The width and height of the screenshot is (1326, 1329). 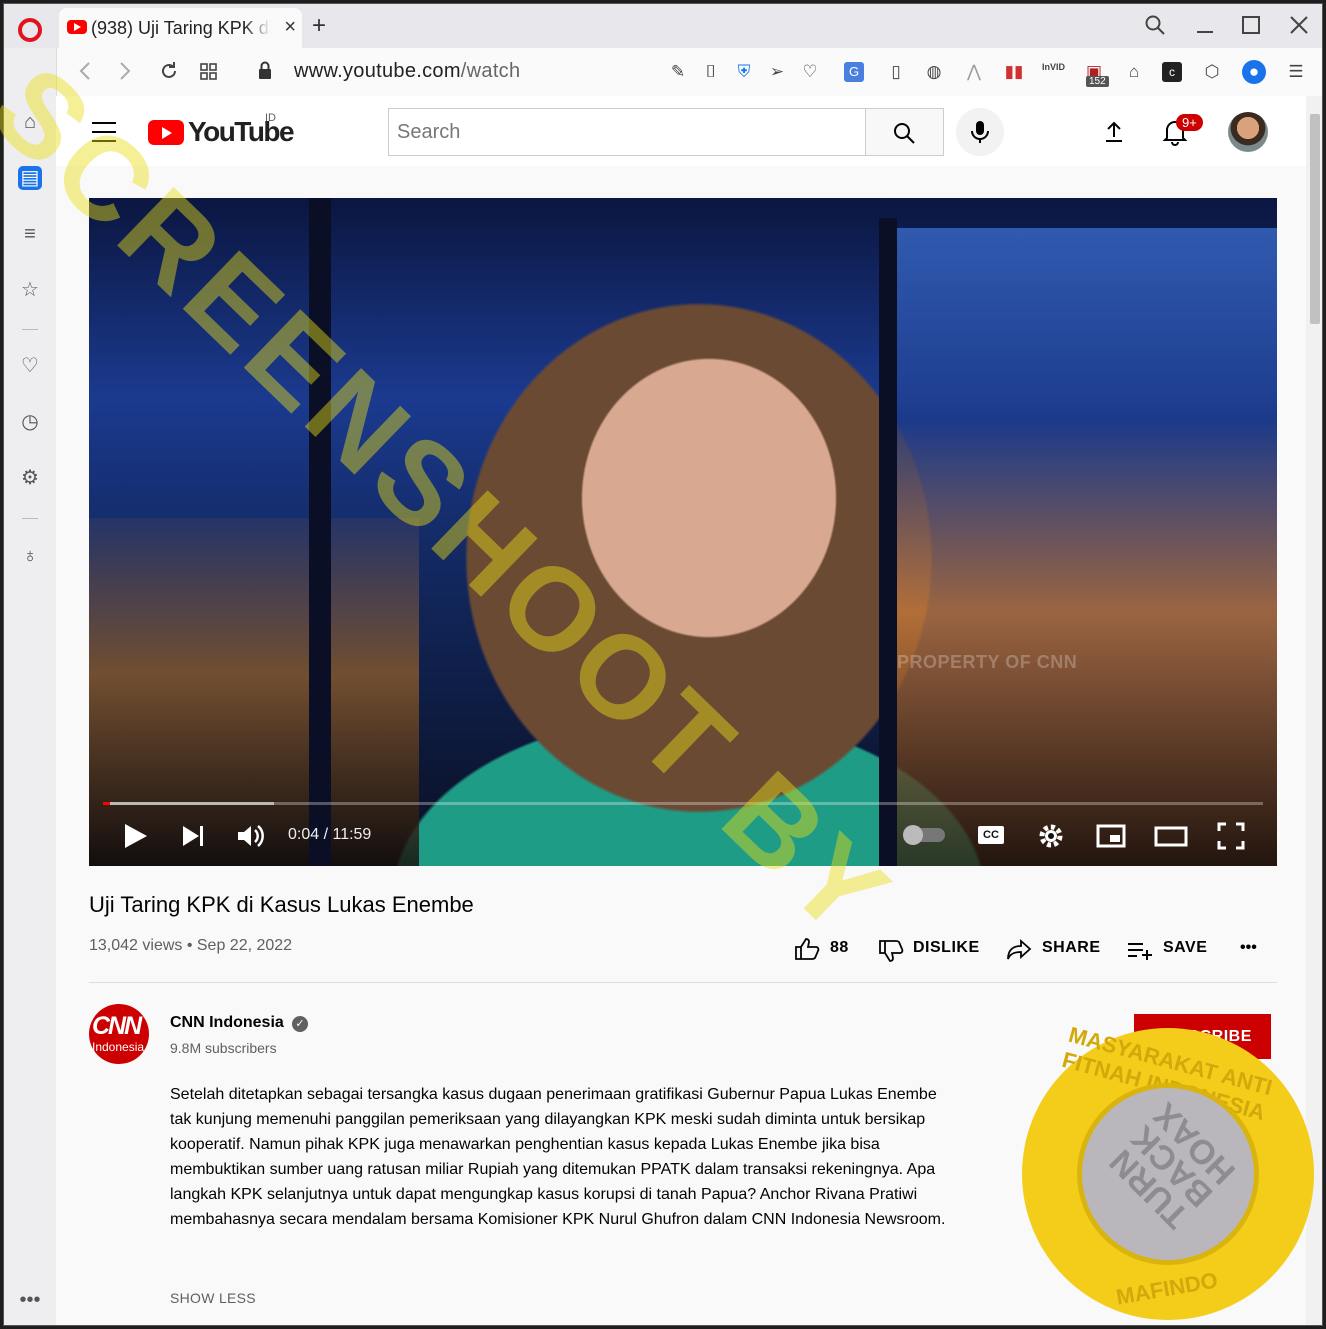 I want to click on tab-search-icon, so click(x=1155, y=25).